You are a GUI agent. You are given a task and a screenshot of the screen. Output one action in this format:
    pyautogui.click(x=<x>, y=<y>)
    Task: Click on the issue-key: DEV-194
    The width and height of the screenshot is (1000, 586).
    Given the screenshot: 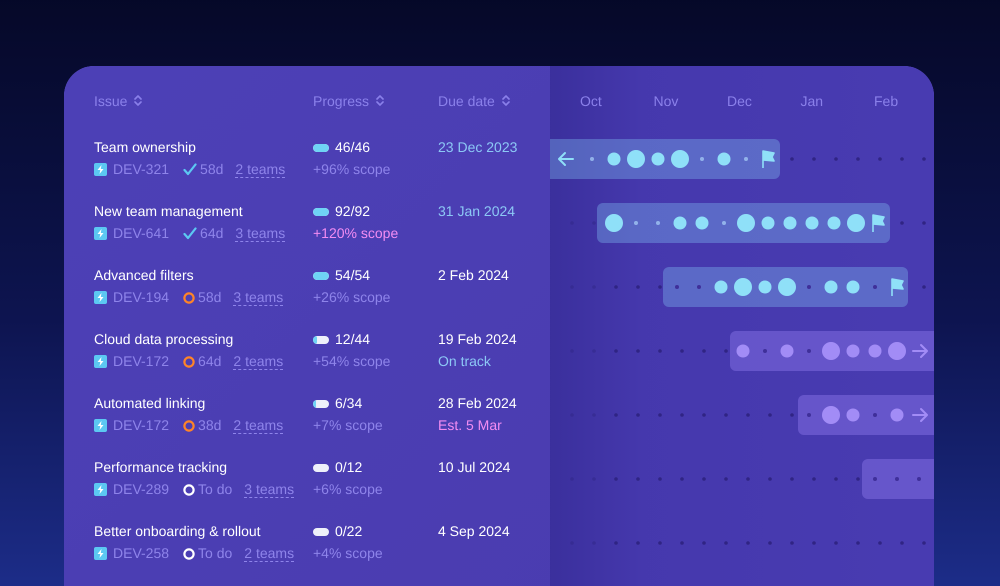 What is the action you would take?
    pyautogui.click(x=141, y=297)
    